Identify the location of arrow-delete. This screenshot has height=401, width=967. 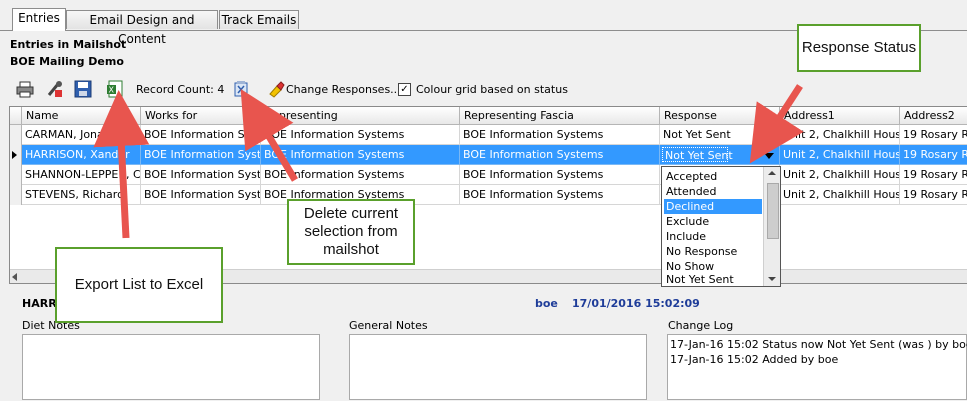
(269, 135).